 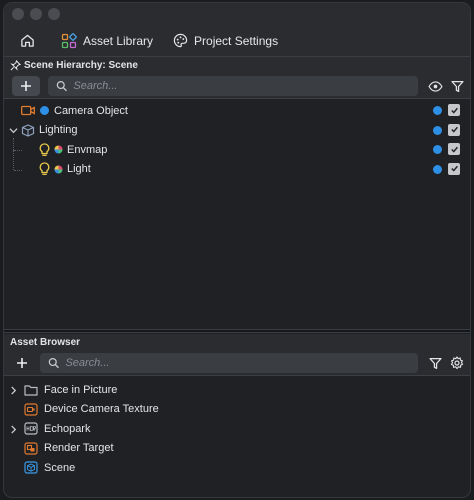 What do you see at coordinates (245, 86) in the screenshot?
I see `scene-search-input` at bounding box center [245, 86].